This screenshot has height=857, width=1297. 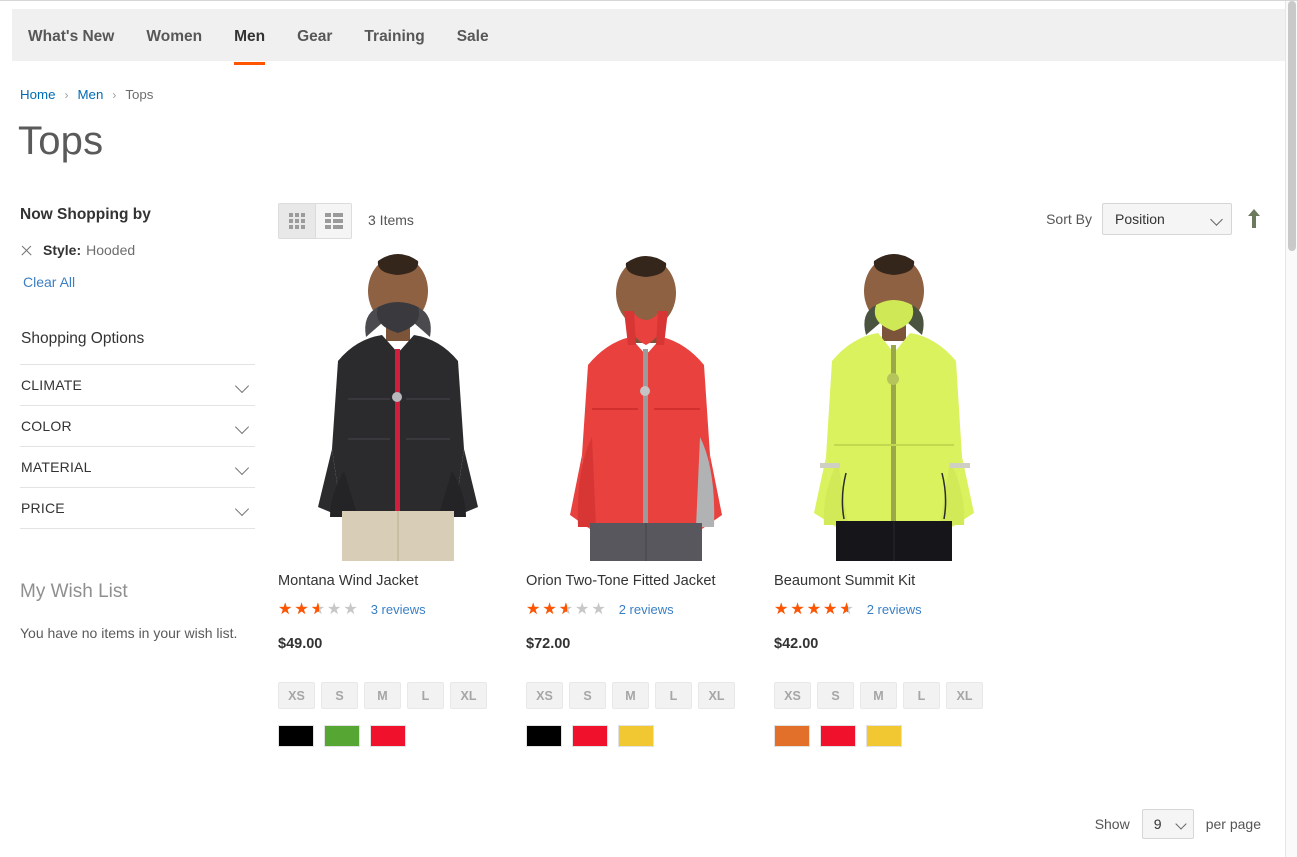 What do you see at coordinates (174, 37) in the screenshot?
I see `nav-item-women: Women` at bounding box center [174, 37].